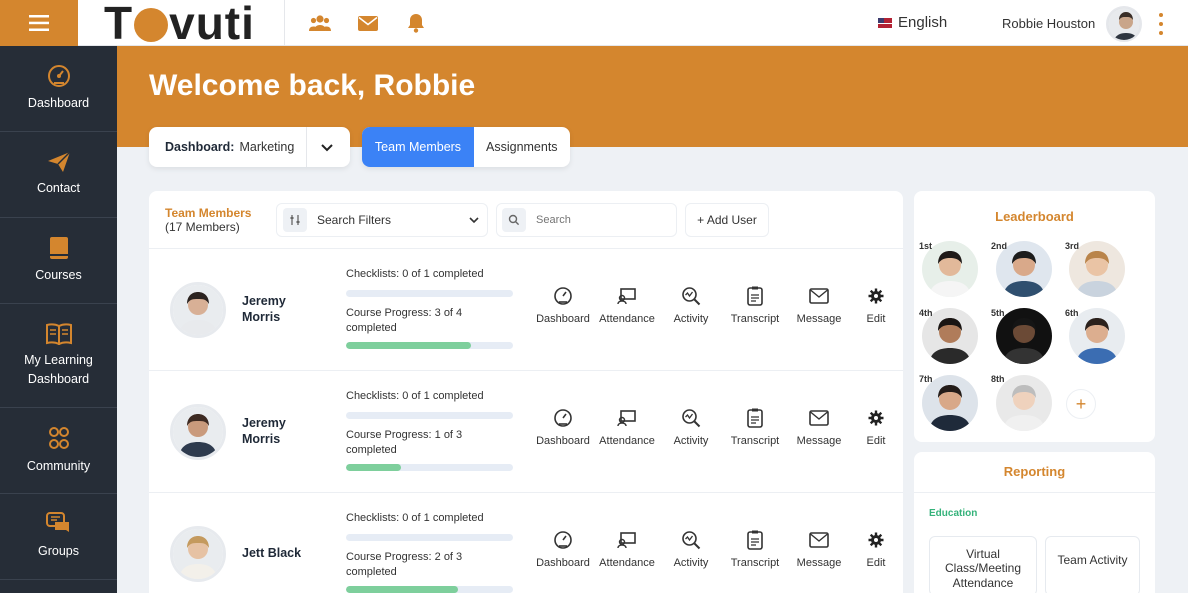 The image size is (1188, 593). What do you see at coordinates (58, 334) in the screenshot?
I see `open-book-icon` at bounding box center [58, 334].